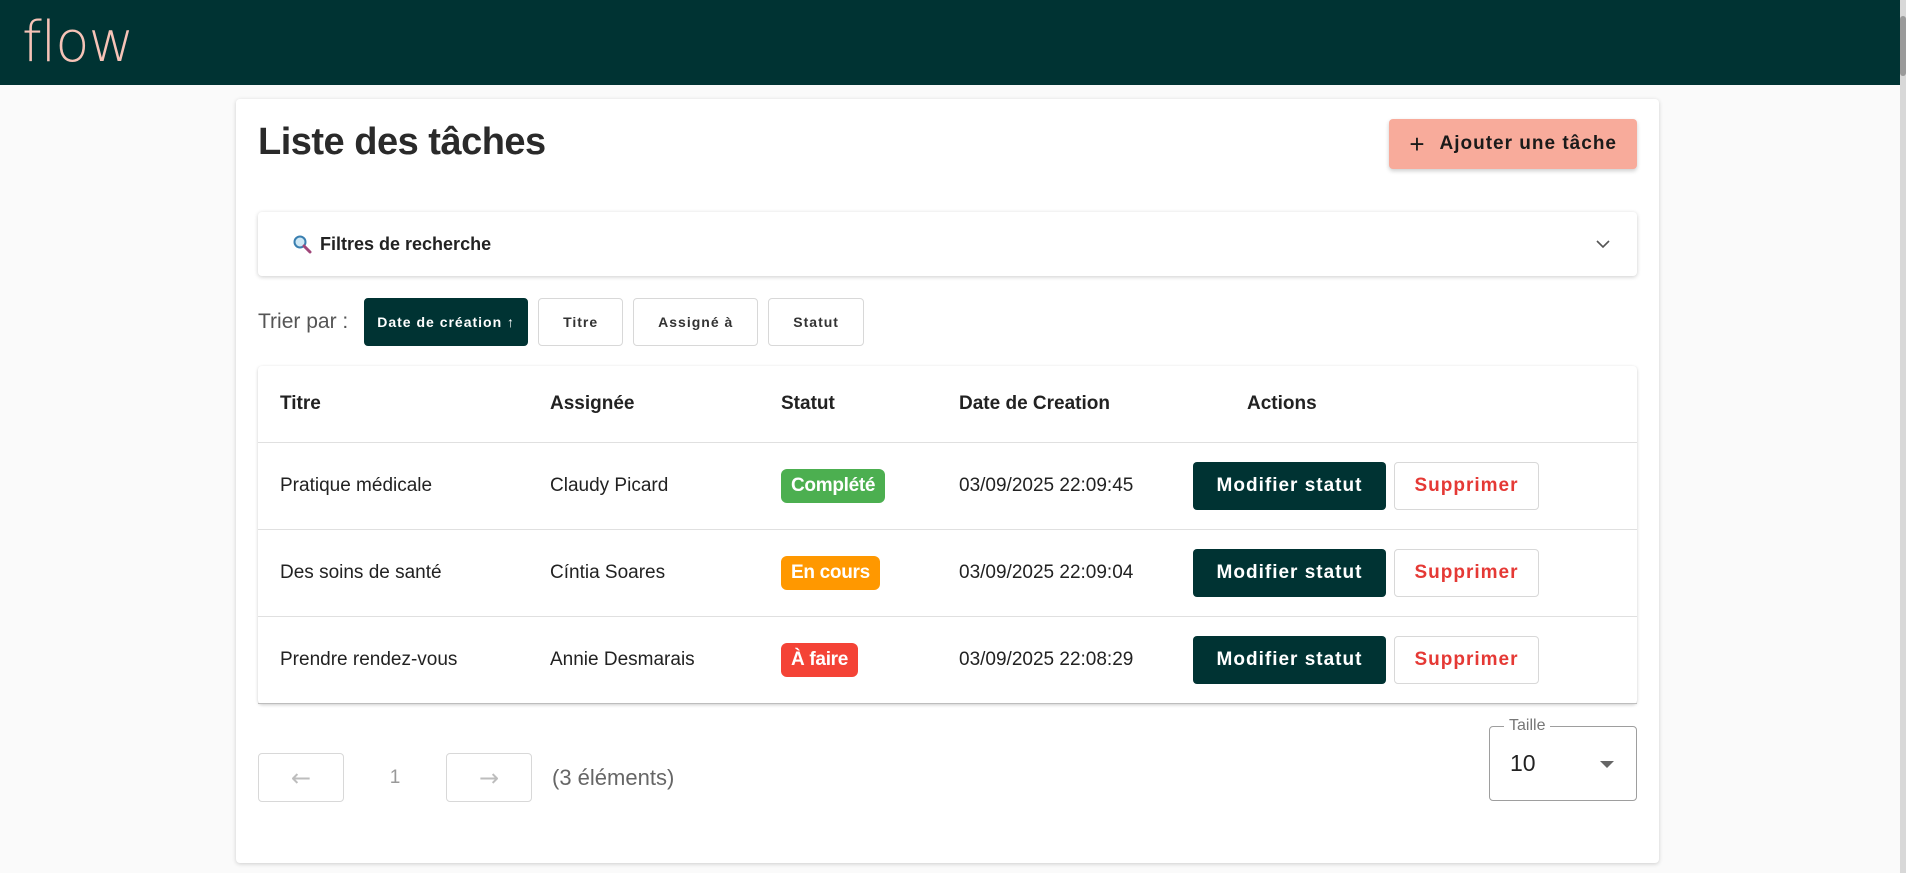 This screenshot has width=1906, height=873. Describe the element at coordinates (833, 485) in the screenshot. I see `status-badge: Complété` at that location.